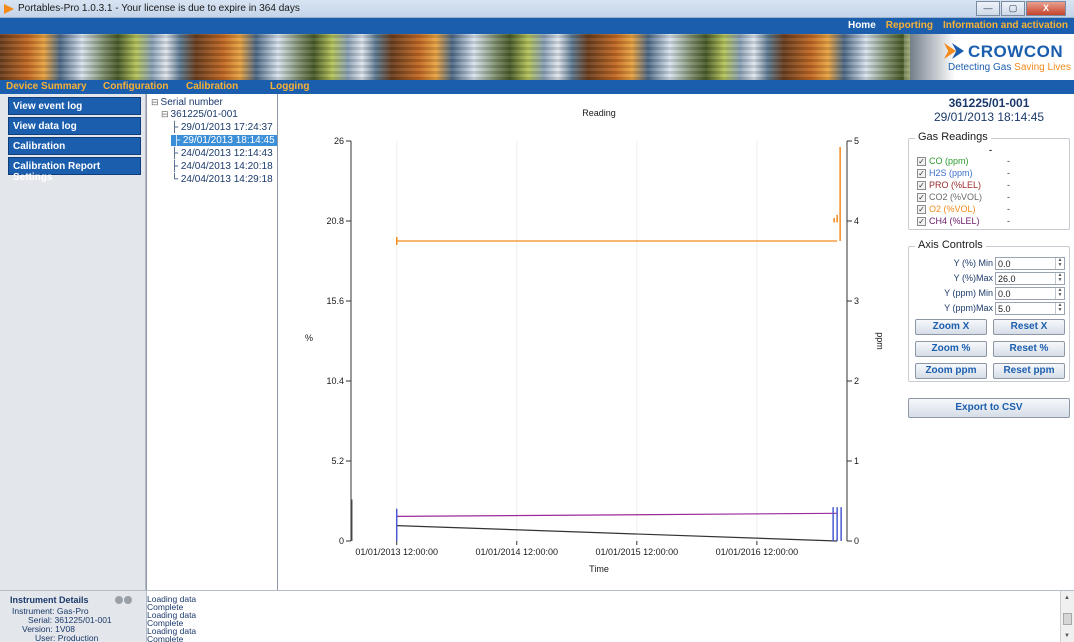  What do you see at coordinates (46, 86) in the screenshot?
I see `menu-device-summary: Device Summary` at bounding box center [46, 86].